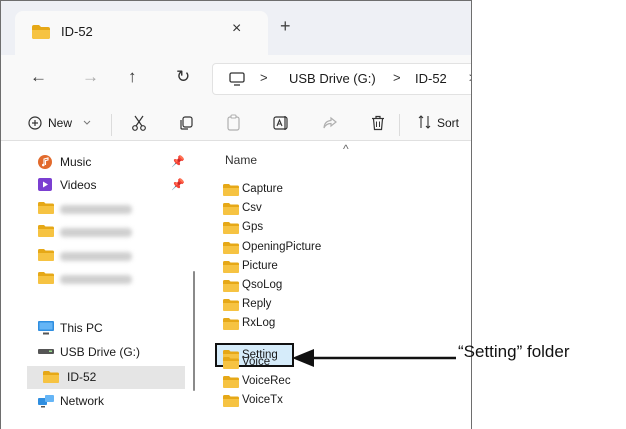 This screenshot has width=626, height=429. Describe the element at coordinates (266, 381) in the screenshot. I see `file-item-label: VoiceRec` at that location.